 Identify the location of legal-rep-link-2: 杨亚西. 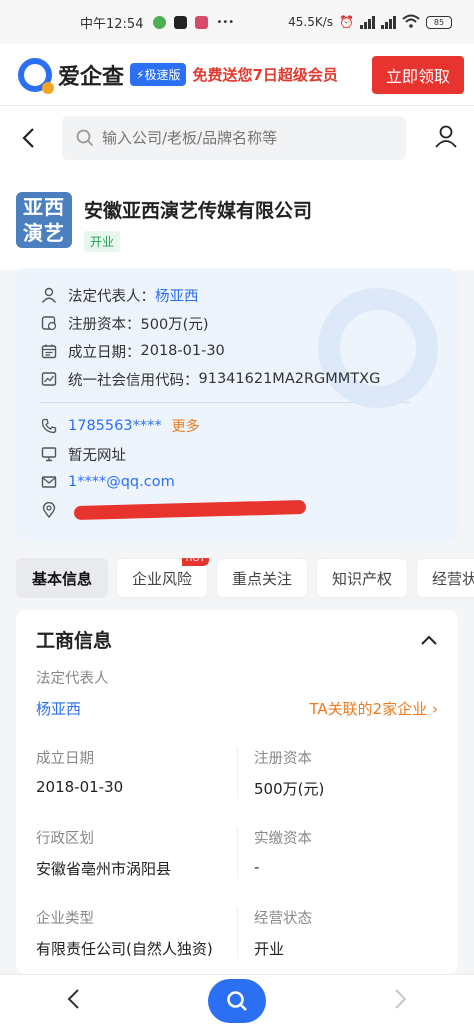
(58, 708).